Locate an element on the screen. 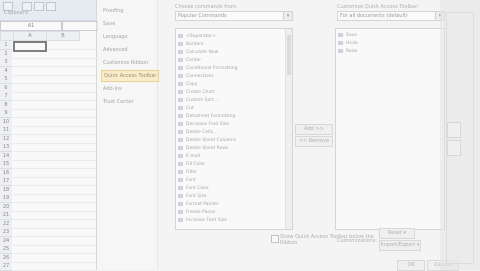  column-header-a: A is located at coordinates (30, 36).